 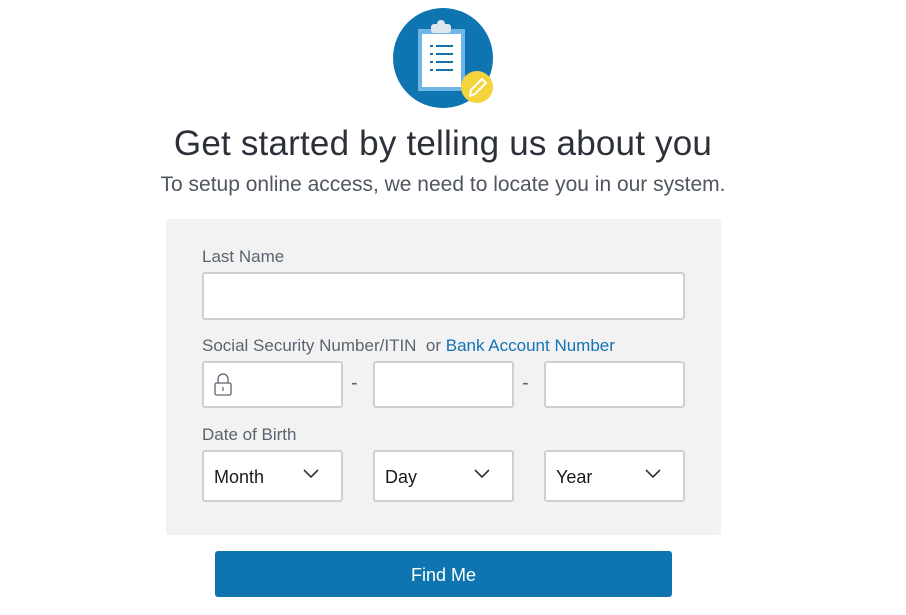 What do you see at coordinates (243, 256) in the screenshot?
I see `last-name-label: Last Name` at bounding box center [243, 256].